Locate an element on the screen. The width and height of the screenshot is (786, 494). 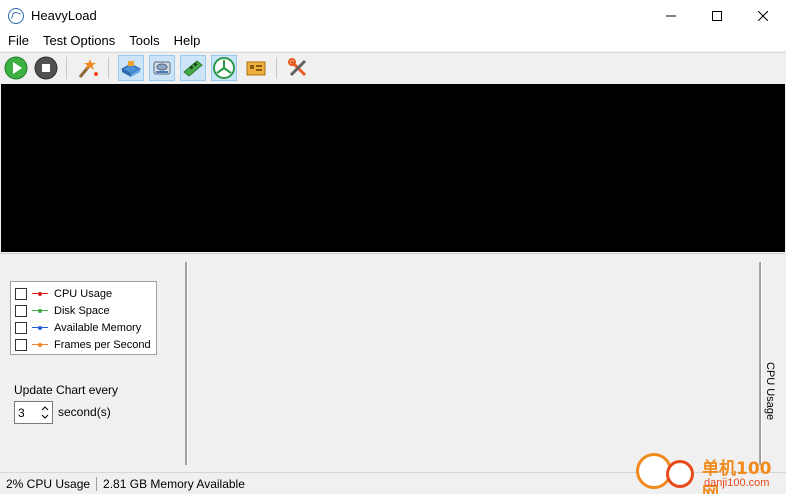
motherboard-button is located at coordinates (256, 68).